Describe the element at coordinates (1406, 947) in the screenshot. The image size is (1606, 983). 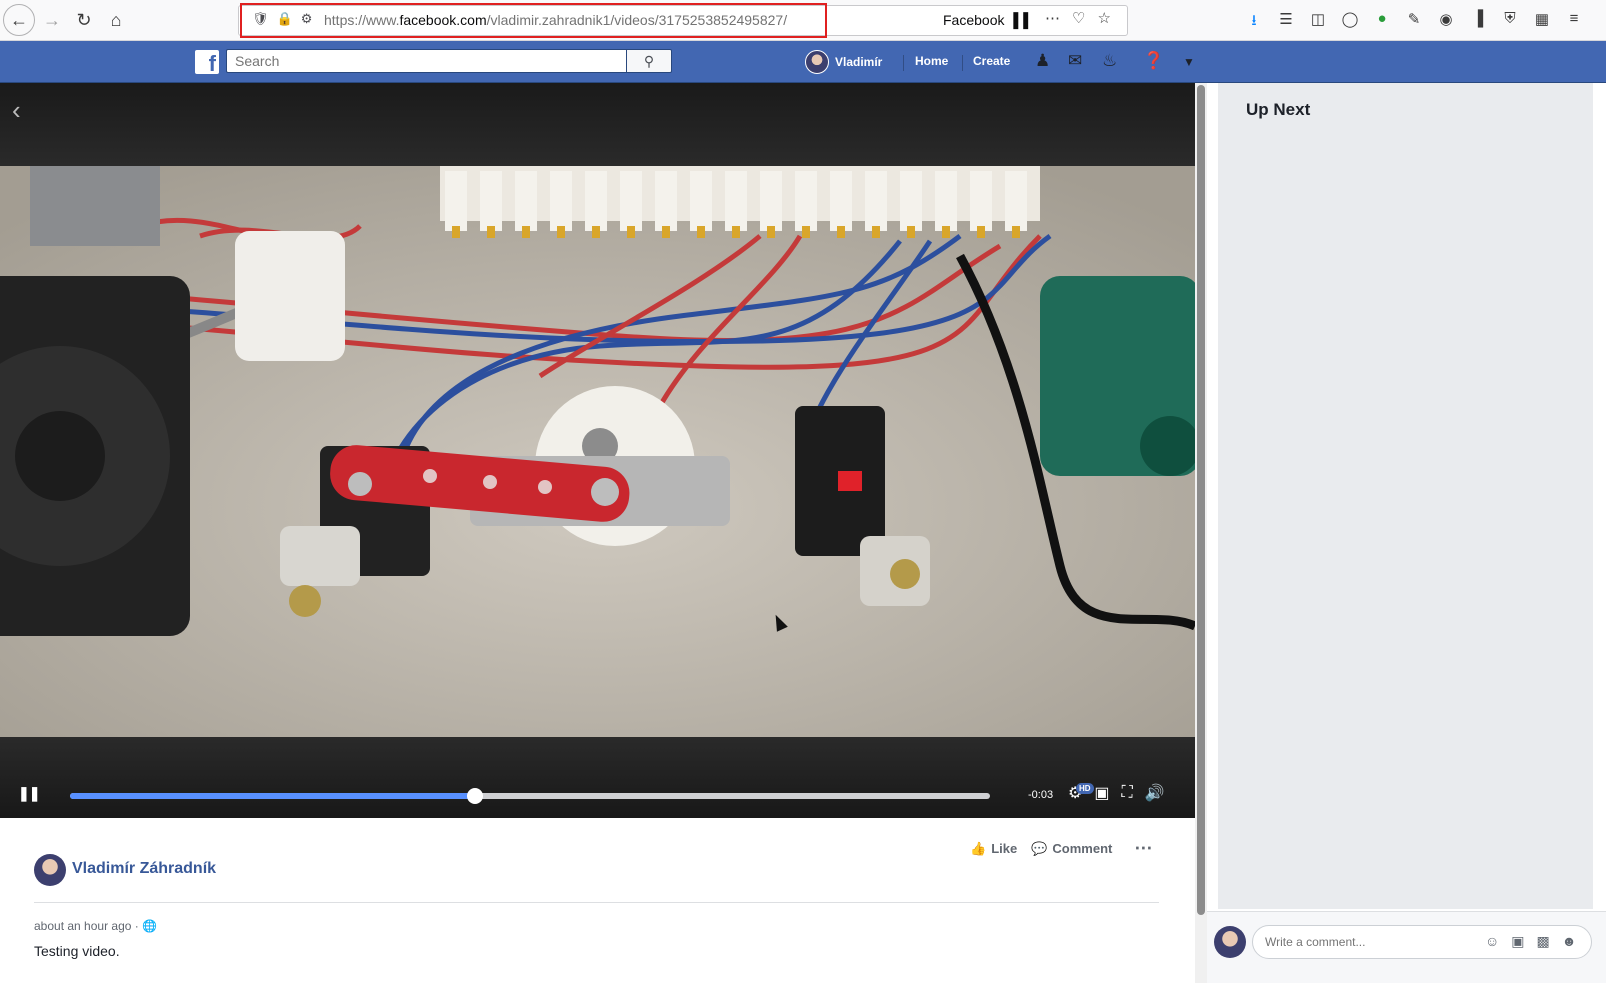
I see `comment-composer: ☺ ▣ ▩ ☻` at that location.